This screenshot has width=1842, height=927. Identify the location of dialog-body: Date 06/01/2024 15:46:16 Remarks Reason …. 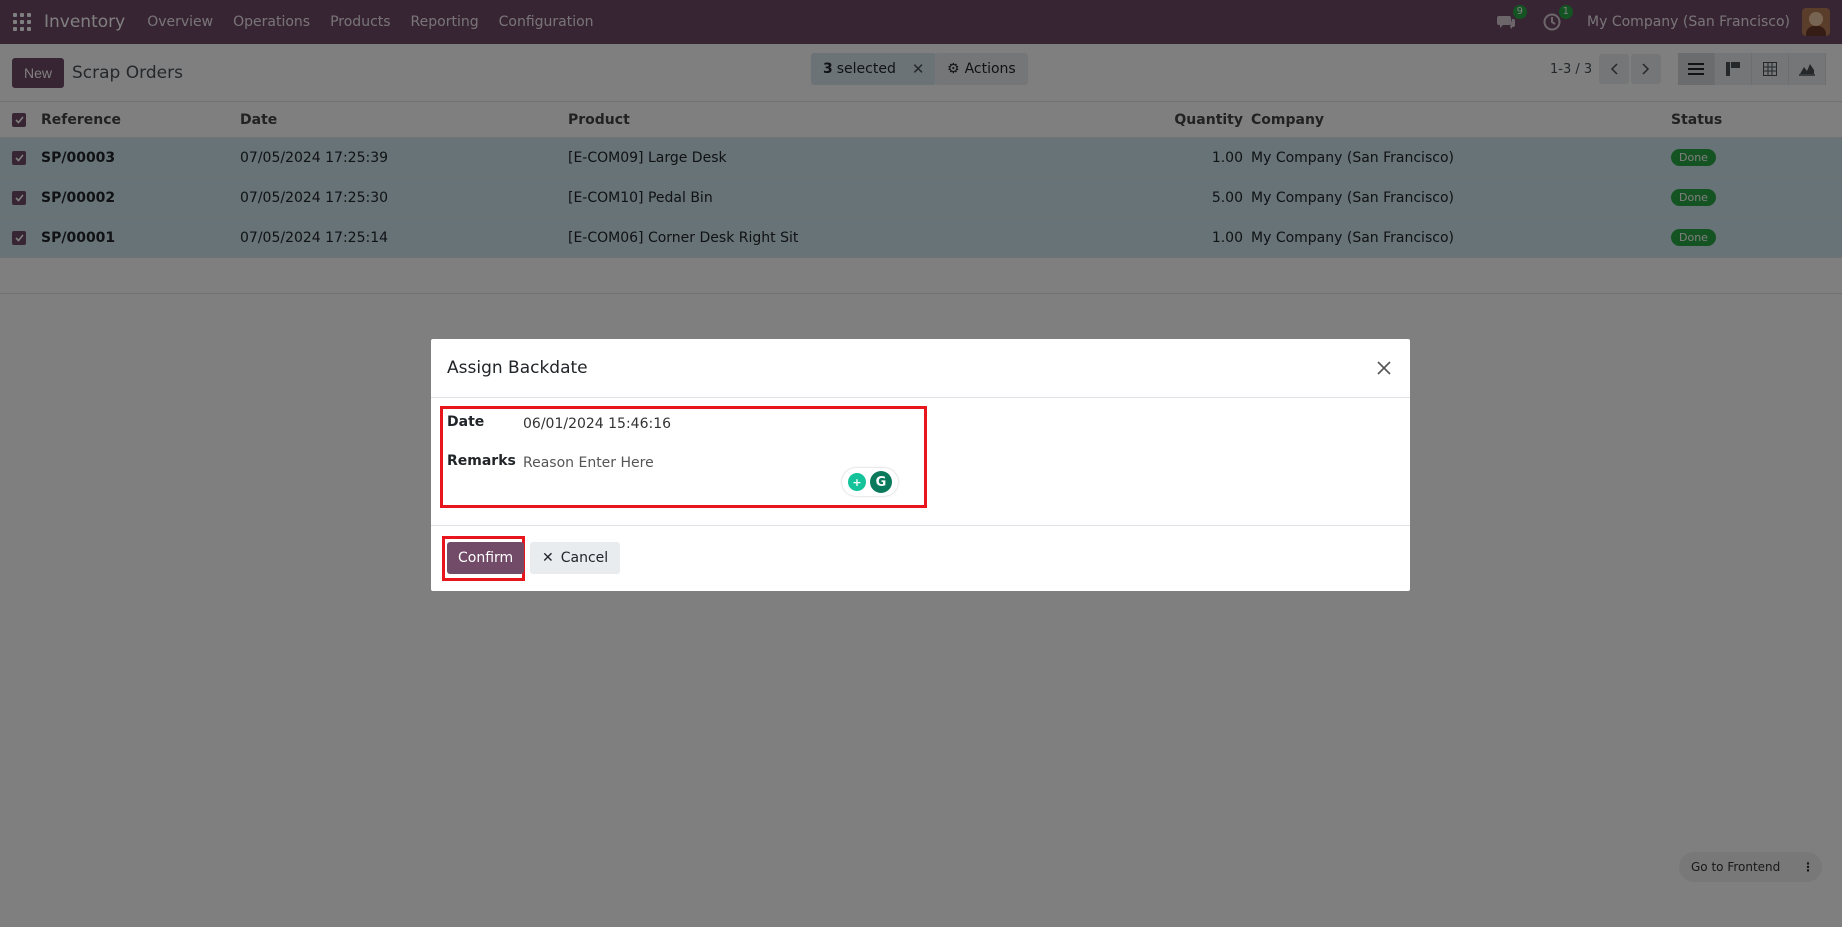
(920, 462).